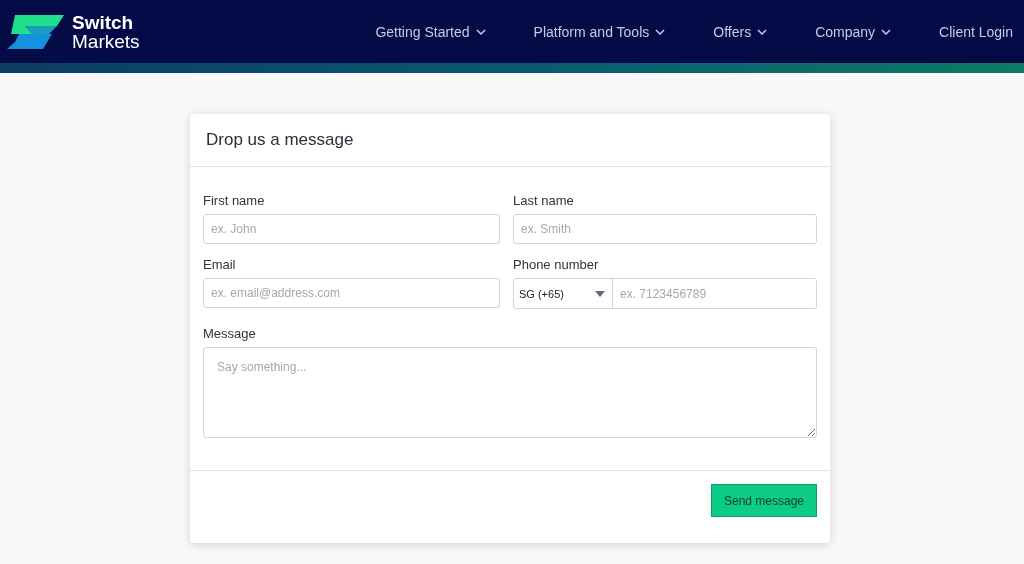 The width and height of the screenshot is (1024, 564). I want to click on field-label: Email, so click(220, 264).